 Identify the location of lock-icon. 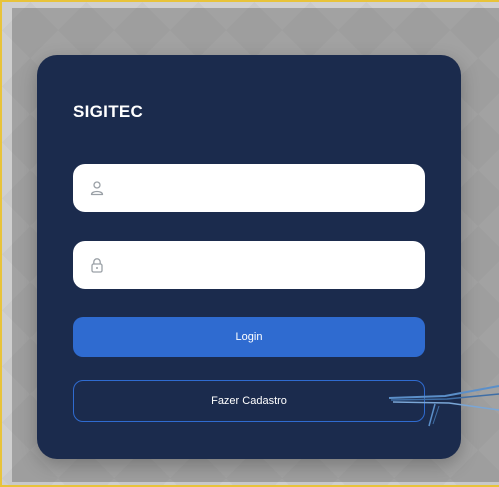
(97, 265).